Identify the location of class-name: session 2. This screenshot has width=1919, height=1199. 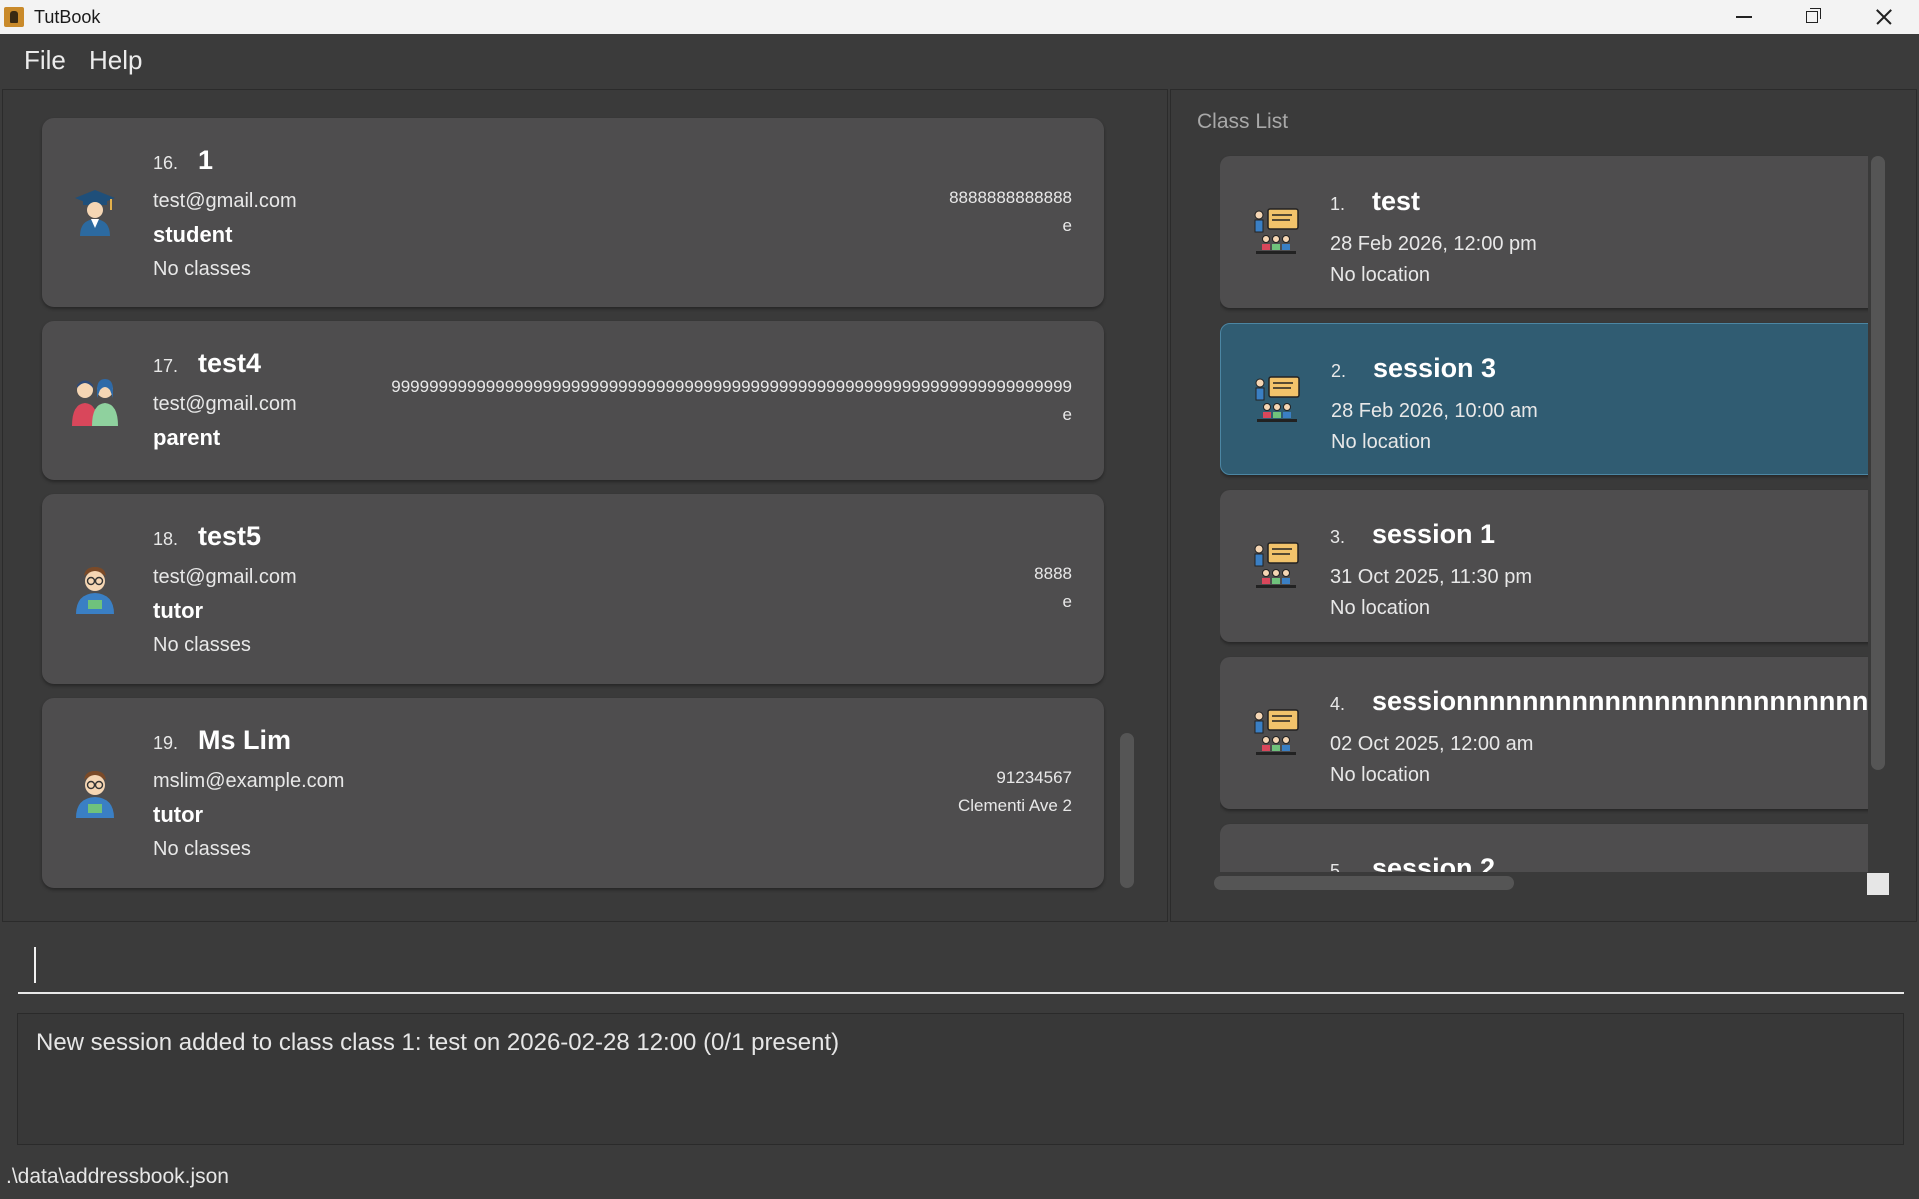
(1434, 862).